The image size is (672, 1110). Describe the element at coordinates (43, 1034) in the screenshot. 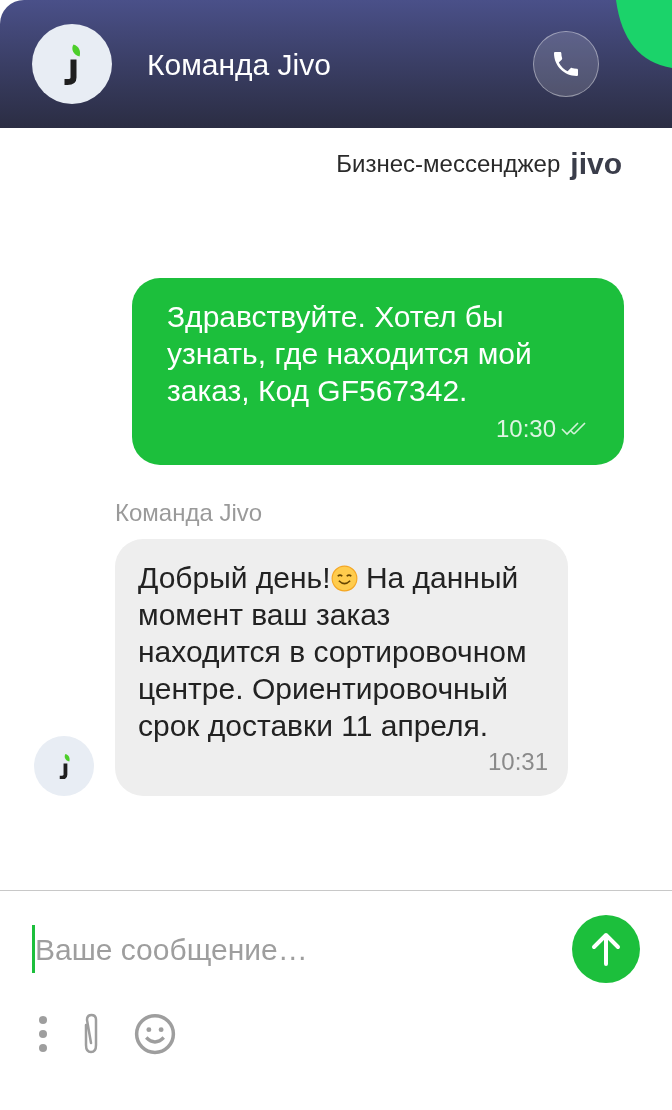

I see `more-options-icon` at that location.